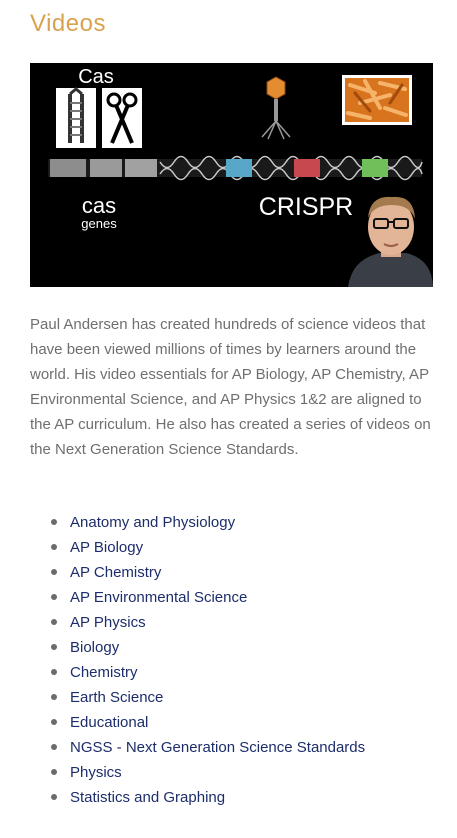 The width and height of the screenshot is (457, 838). I want to click on cas-genes-label: cas, so click(99, 205).